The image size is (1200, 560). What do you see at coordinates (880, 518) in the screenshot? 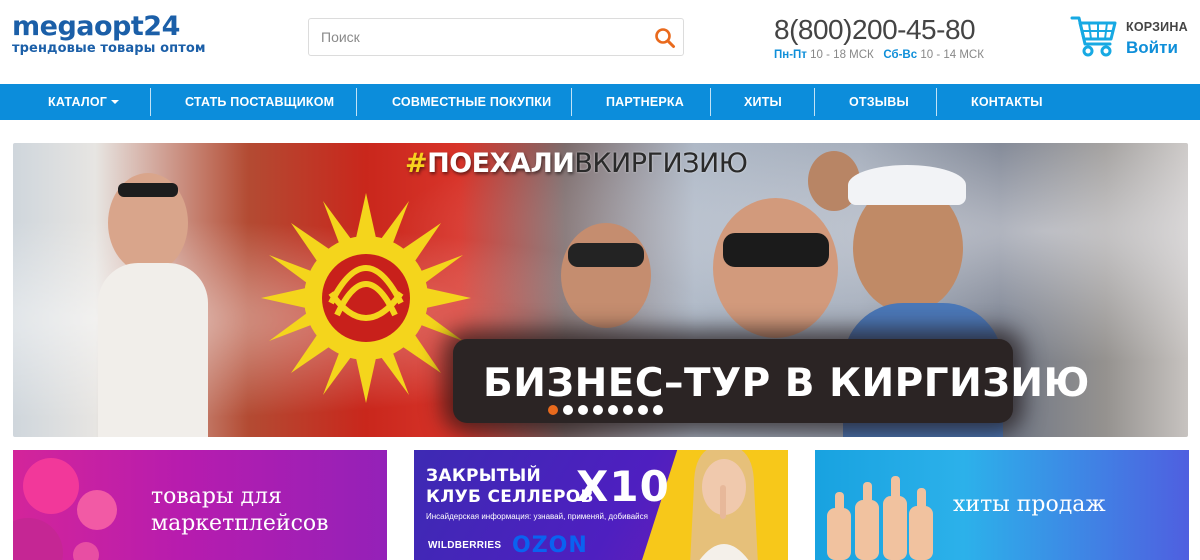
I see `thumbs-up-icon` at bounding box center [880, 518].